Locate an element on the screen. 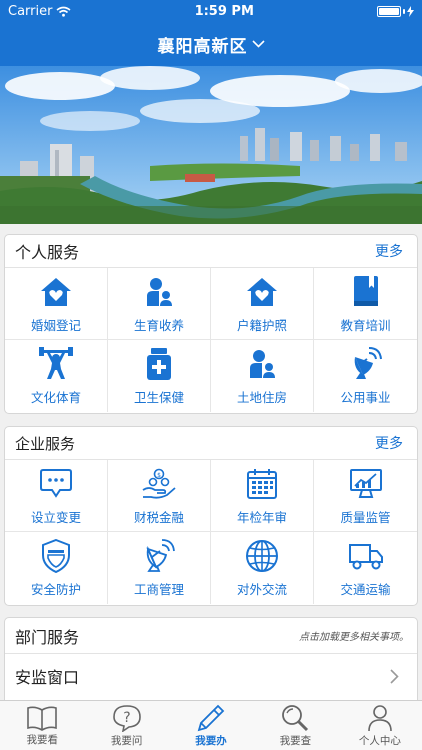 The height and width of the screenshot is (750, 422). page-title: 襄阳高新区 is located at coordinates (202, 46).